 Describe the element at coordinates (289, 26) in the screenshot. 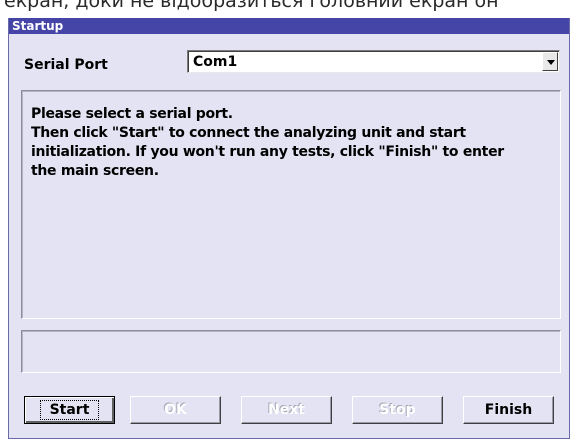

I see `dialog-titlebar: Startup` at that location.